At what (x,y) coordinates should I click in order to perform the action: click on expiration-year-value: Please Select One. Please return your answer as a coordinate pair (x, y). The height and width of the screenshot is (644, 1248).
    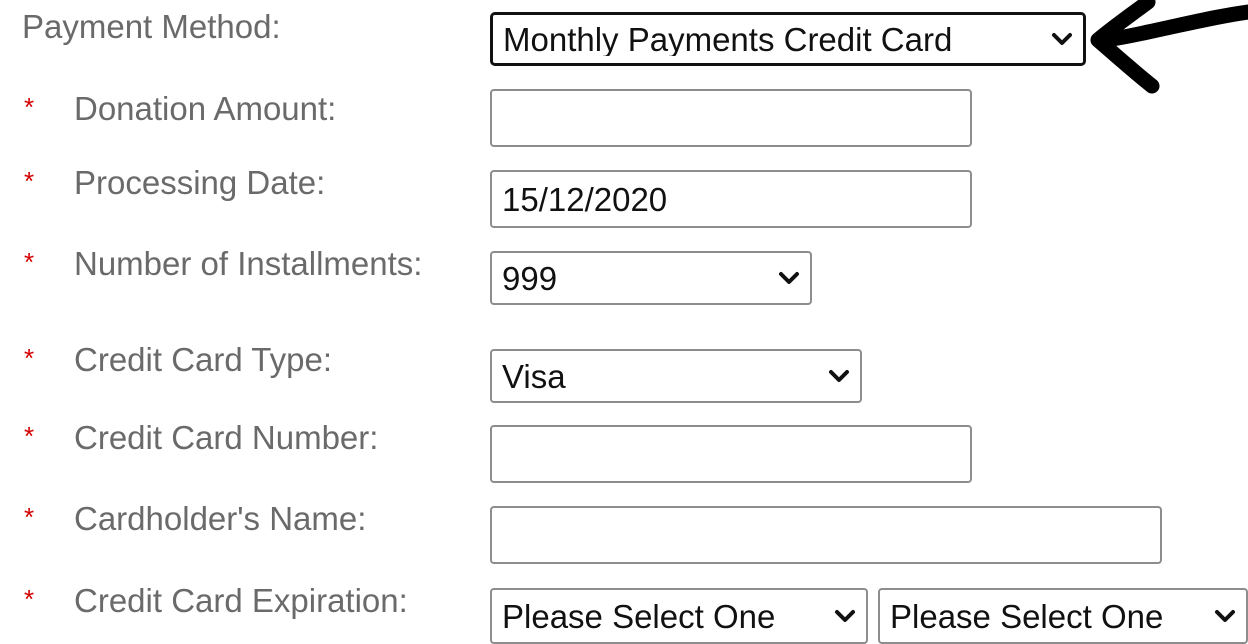
    Looking at the image, I should click on (1027, 616).